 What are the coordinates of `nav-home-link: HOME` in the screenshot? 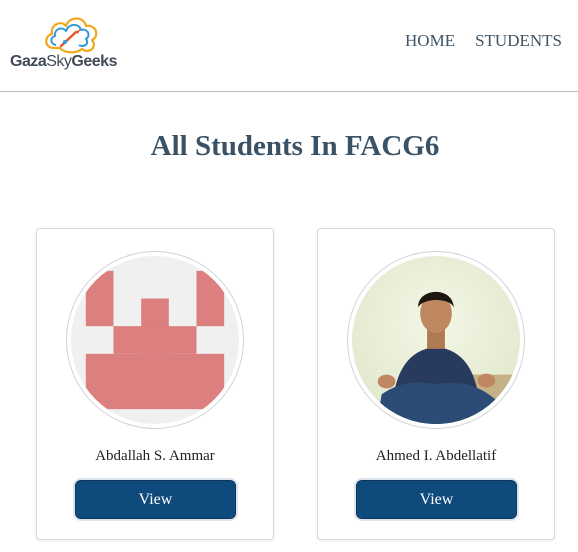 It's located at (430, 41).